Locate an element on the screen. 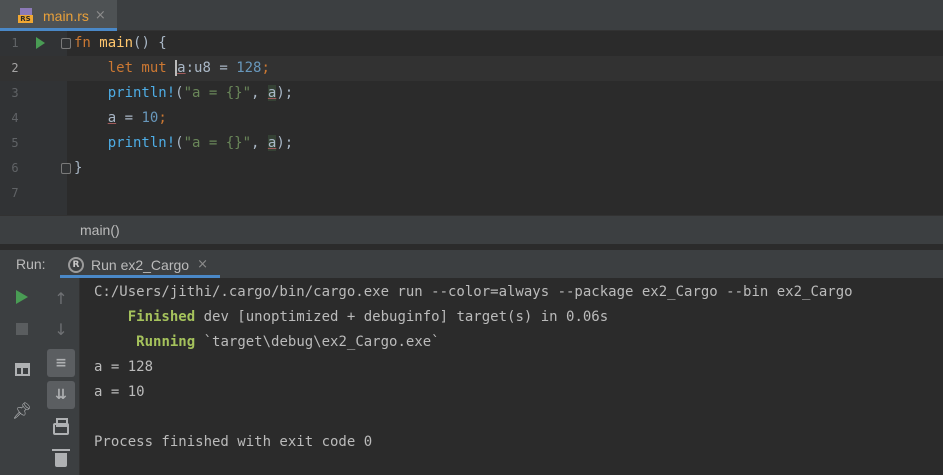 Image resolution: width=943 pixels, height=475 pixels. scroll-to-end-icon: ⇊ is located at coordinates (61, 395).